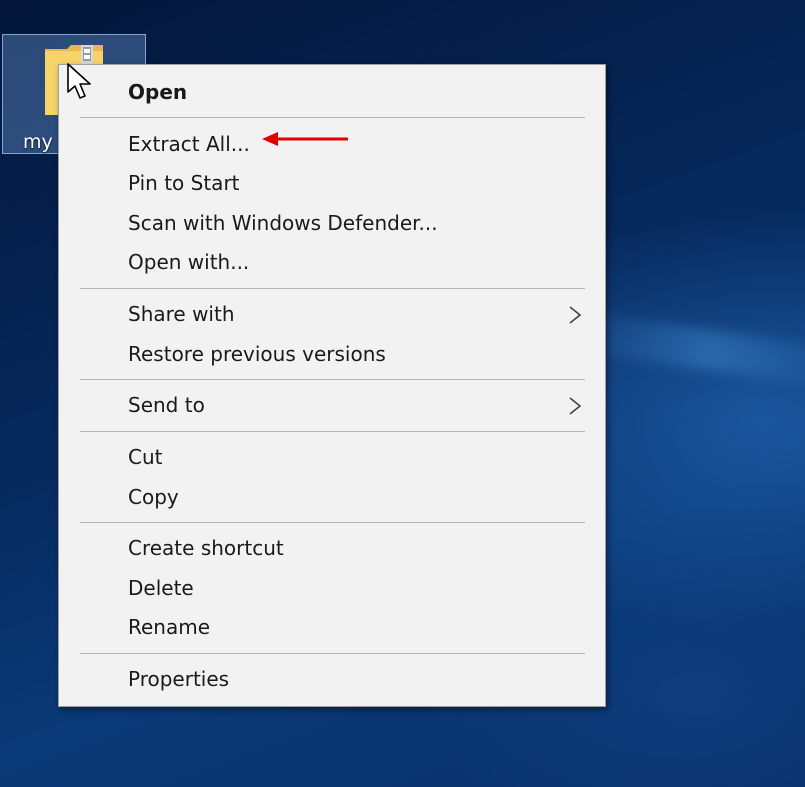 The height and width of the screenshot is (787, 805). I want to click on menu-item-copy: Copy, so click(332, 497).